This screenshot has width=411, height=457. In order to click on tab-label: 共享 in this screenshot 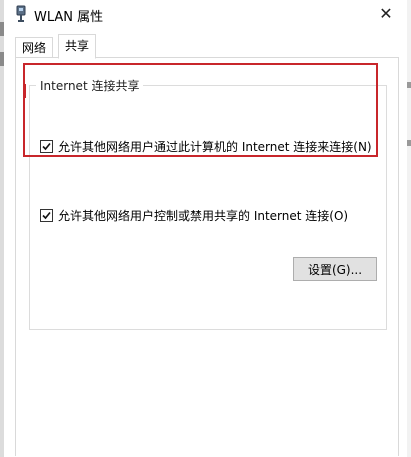, I will do `click(77, 46)`.